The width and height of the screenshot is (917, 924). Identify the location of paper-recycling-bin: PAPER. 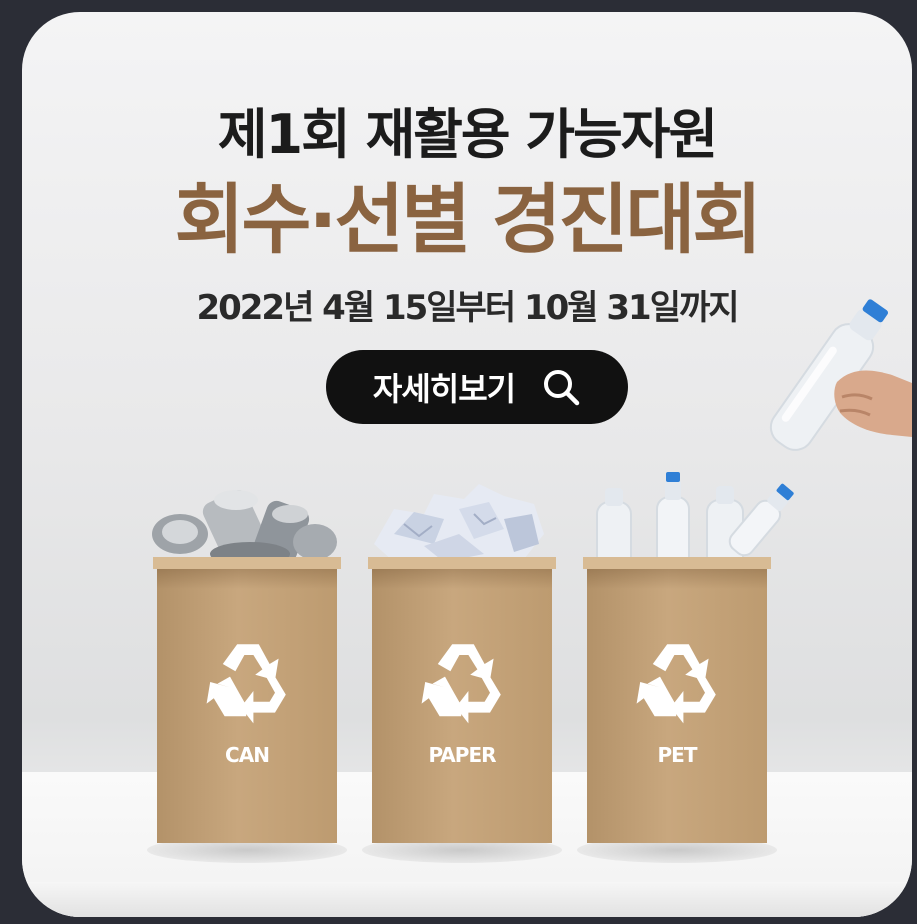
(462, 700).